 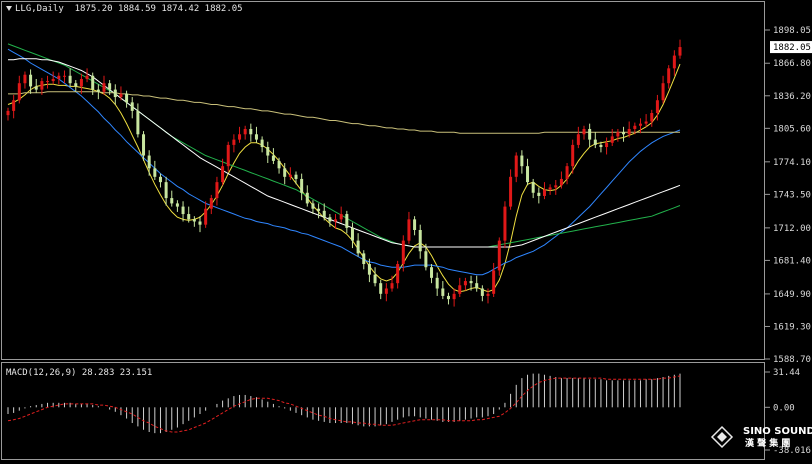 I want to click on macd-label: MACD(12,26,9) 28.283 23.151, so click(x=79, y=373).